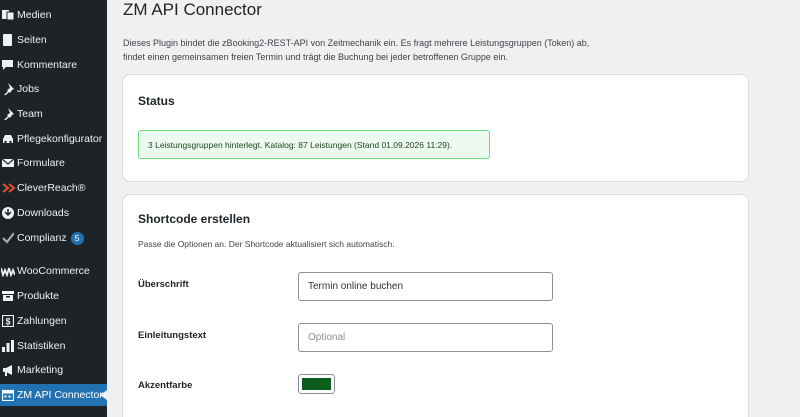 Image resolution: width=800 pixels, height=417 pixels. Describe the element at coordinates (42, 321) in the screenshot. I see `sidebar-item-label: Zahlungen` at that location.